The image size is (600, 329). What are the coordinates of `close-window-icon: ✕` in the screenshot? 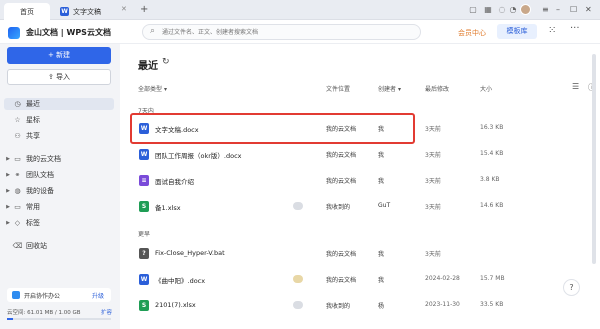 It's located at (588, 10).